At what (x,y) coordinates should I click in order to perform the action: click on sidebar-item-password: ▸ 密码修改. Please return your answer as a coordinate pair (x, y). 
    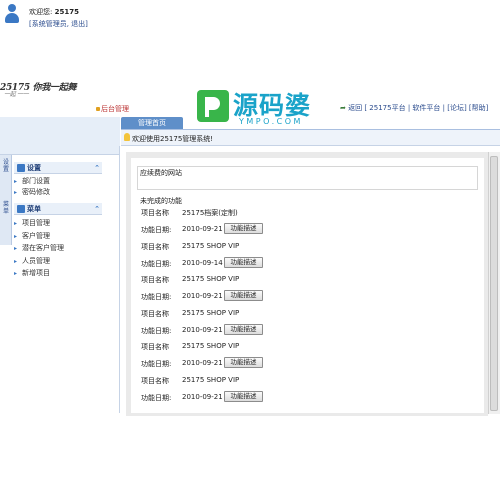
    Looking at the image, I should click on (32, 192).